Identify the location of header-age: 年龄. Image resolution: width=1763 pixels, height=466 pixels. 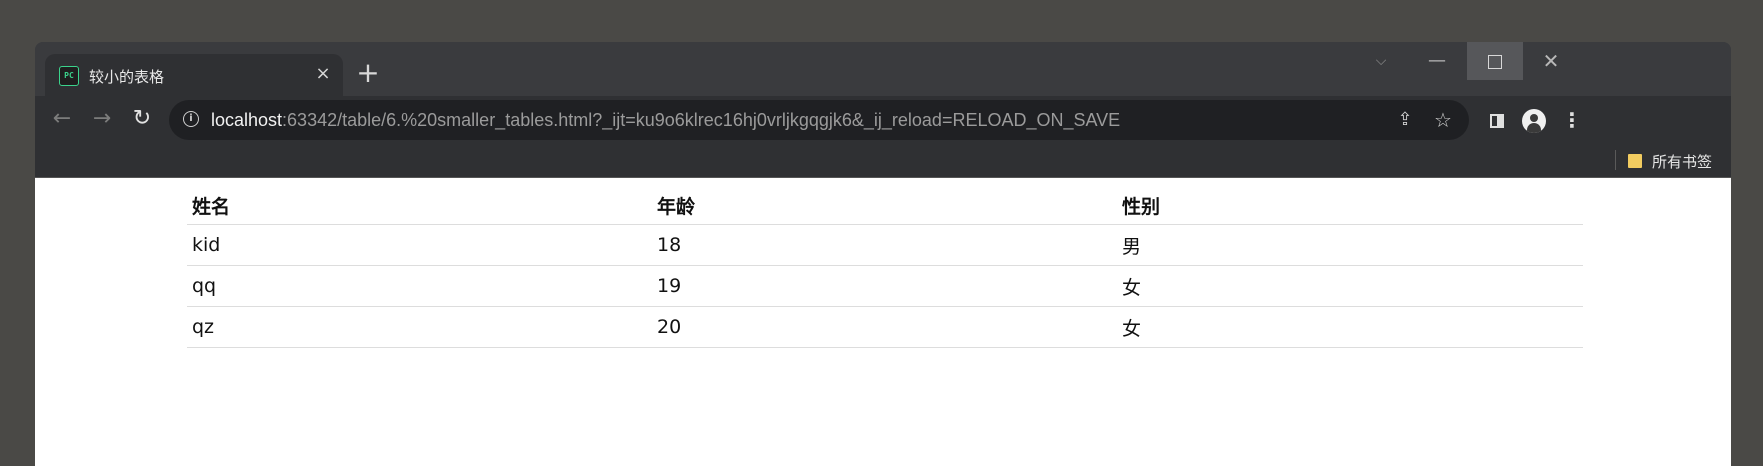
(884, 205).